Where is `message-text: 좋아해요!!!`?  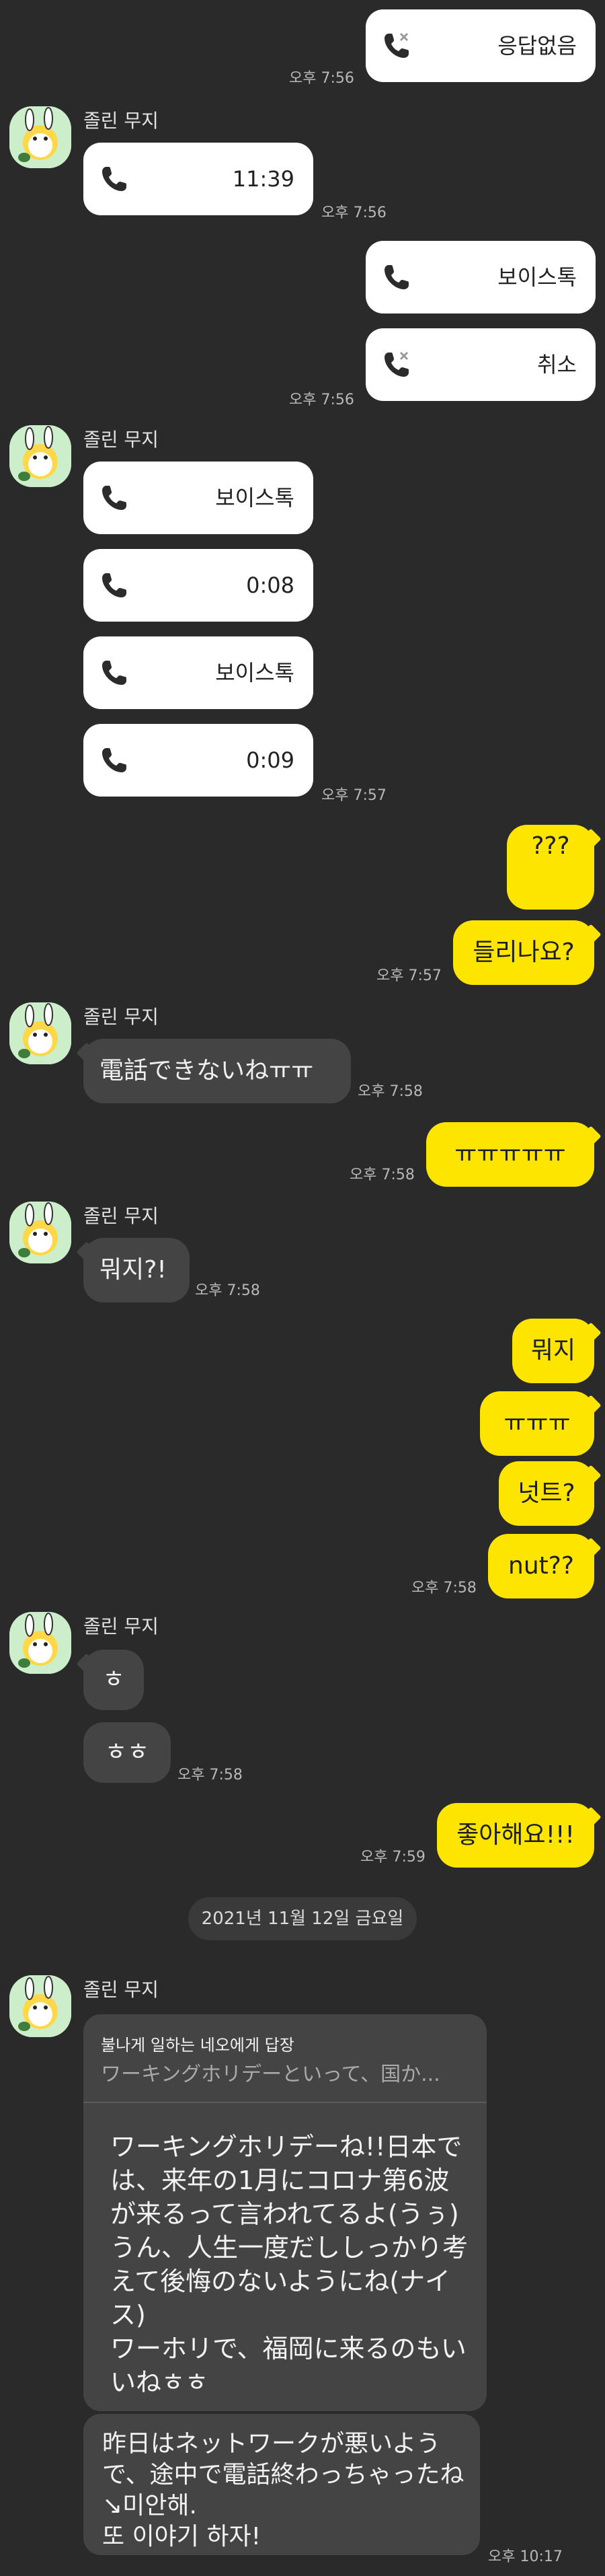 message-text: 좋아해요!!! is located at coordinates (515, 1835).